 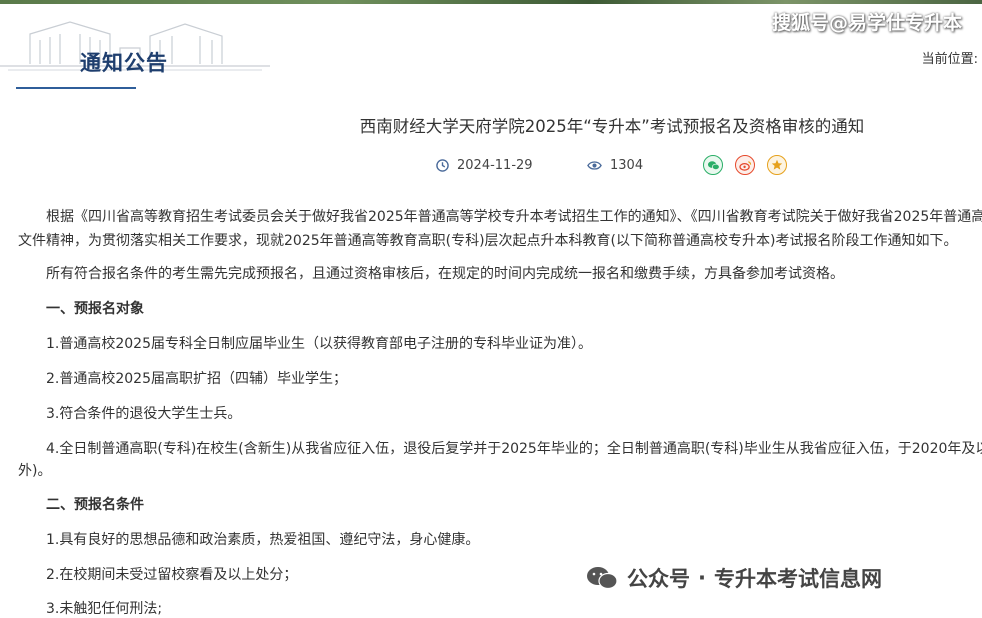 What do you see at coordinates (76, 88) in the screenshot?
I see `section-title-underline` at bounding box center [76, 88].